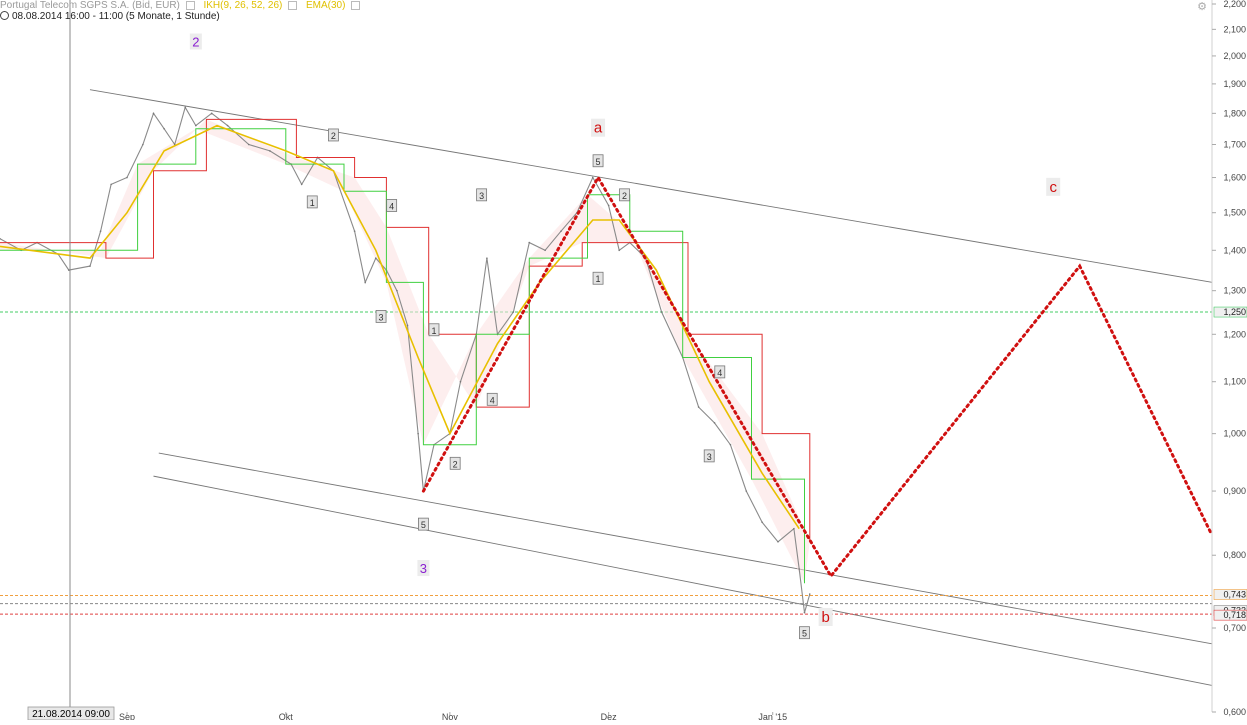 Image resolution: width=1247 pixels, height=725 pixels. Describe the element at coordinates (1234, 291) in the screenshot. I see `y-tick-label: 1,300` at that location.